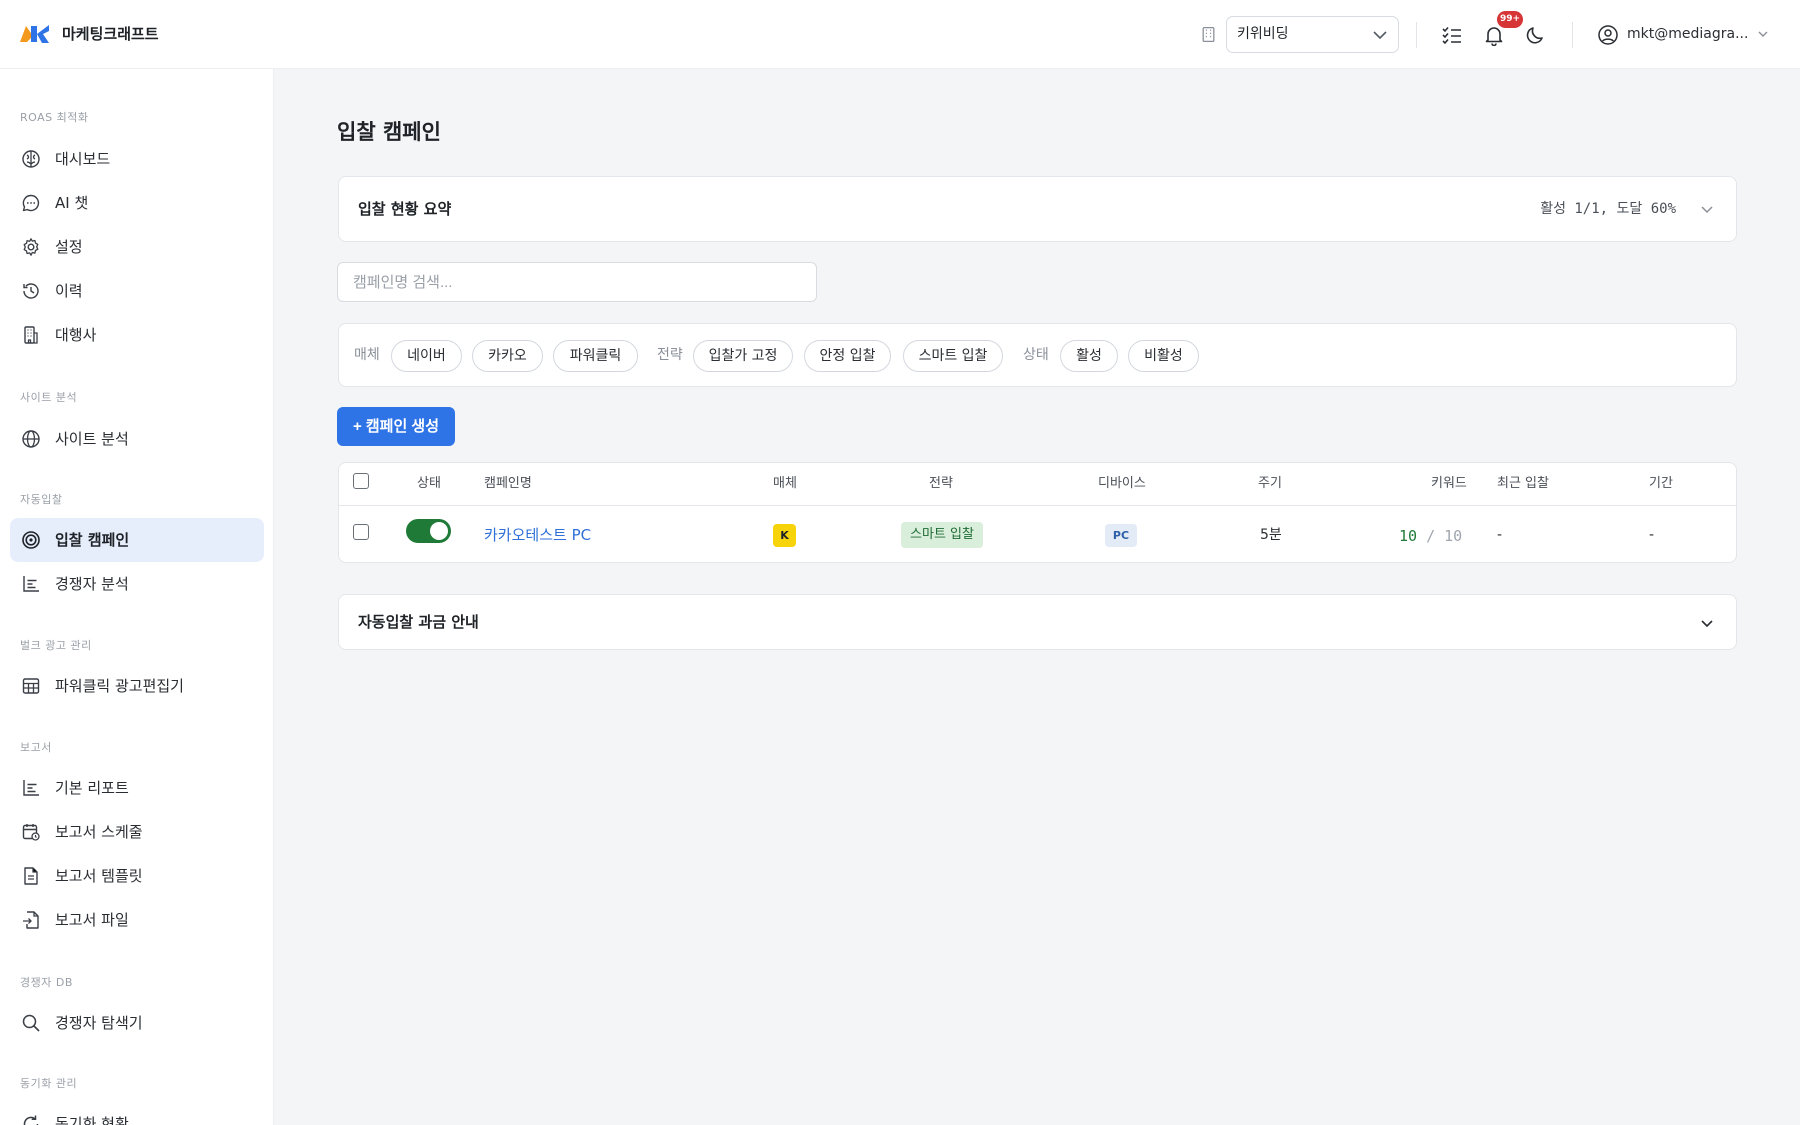  What do you see at coordinates (361, 532) in the screenshot?
I see `row-checkbox` at bounding box center [361, 532].